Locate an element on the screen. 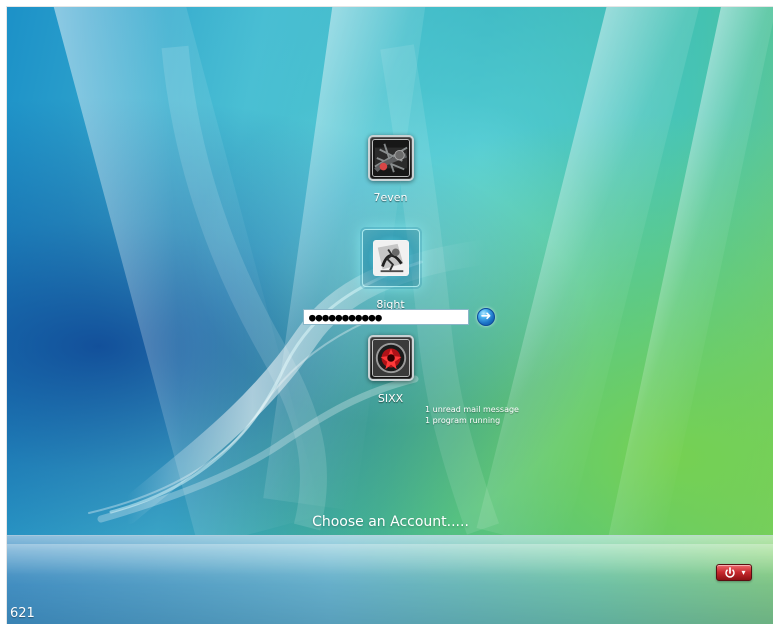  account-7even: 7even is located at coordinates (390, 171).